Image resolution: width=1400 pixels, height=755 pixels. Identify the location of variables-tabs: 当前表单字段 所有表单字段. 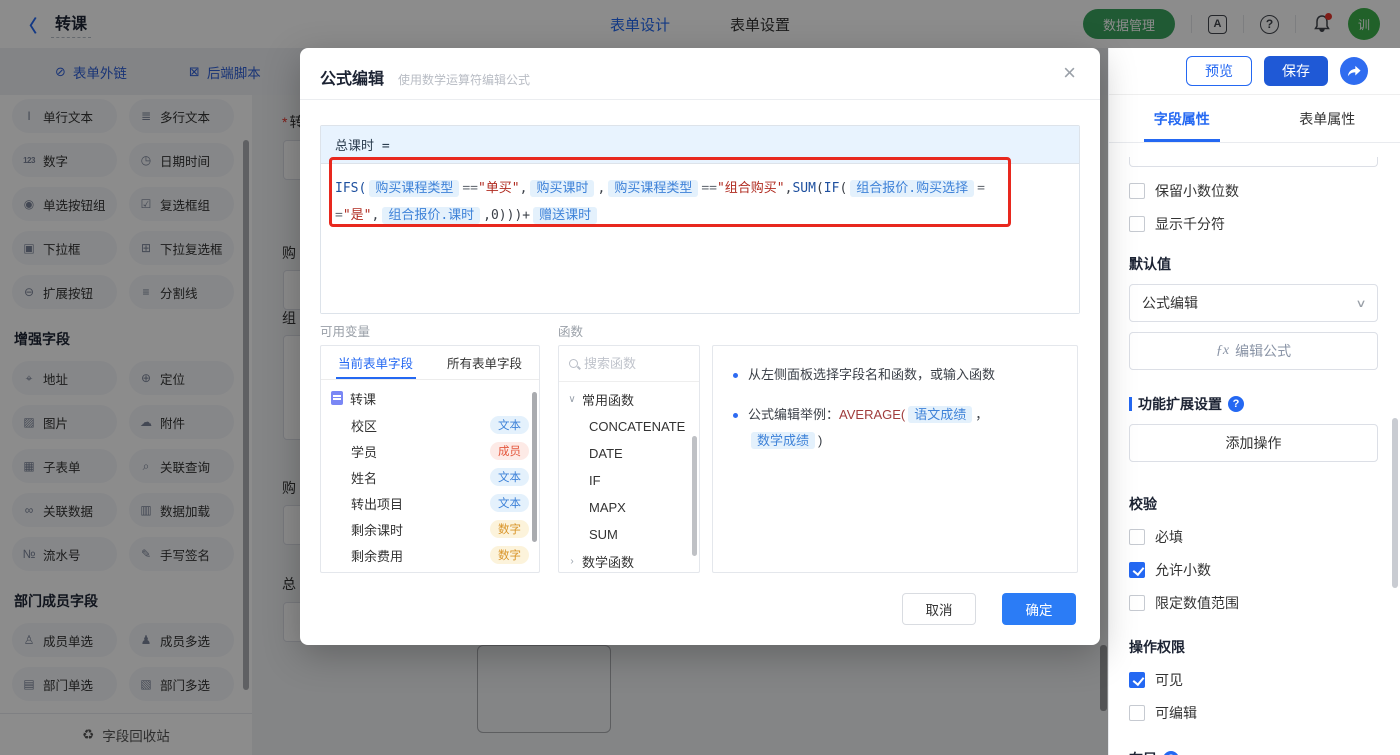
(430, 363).